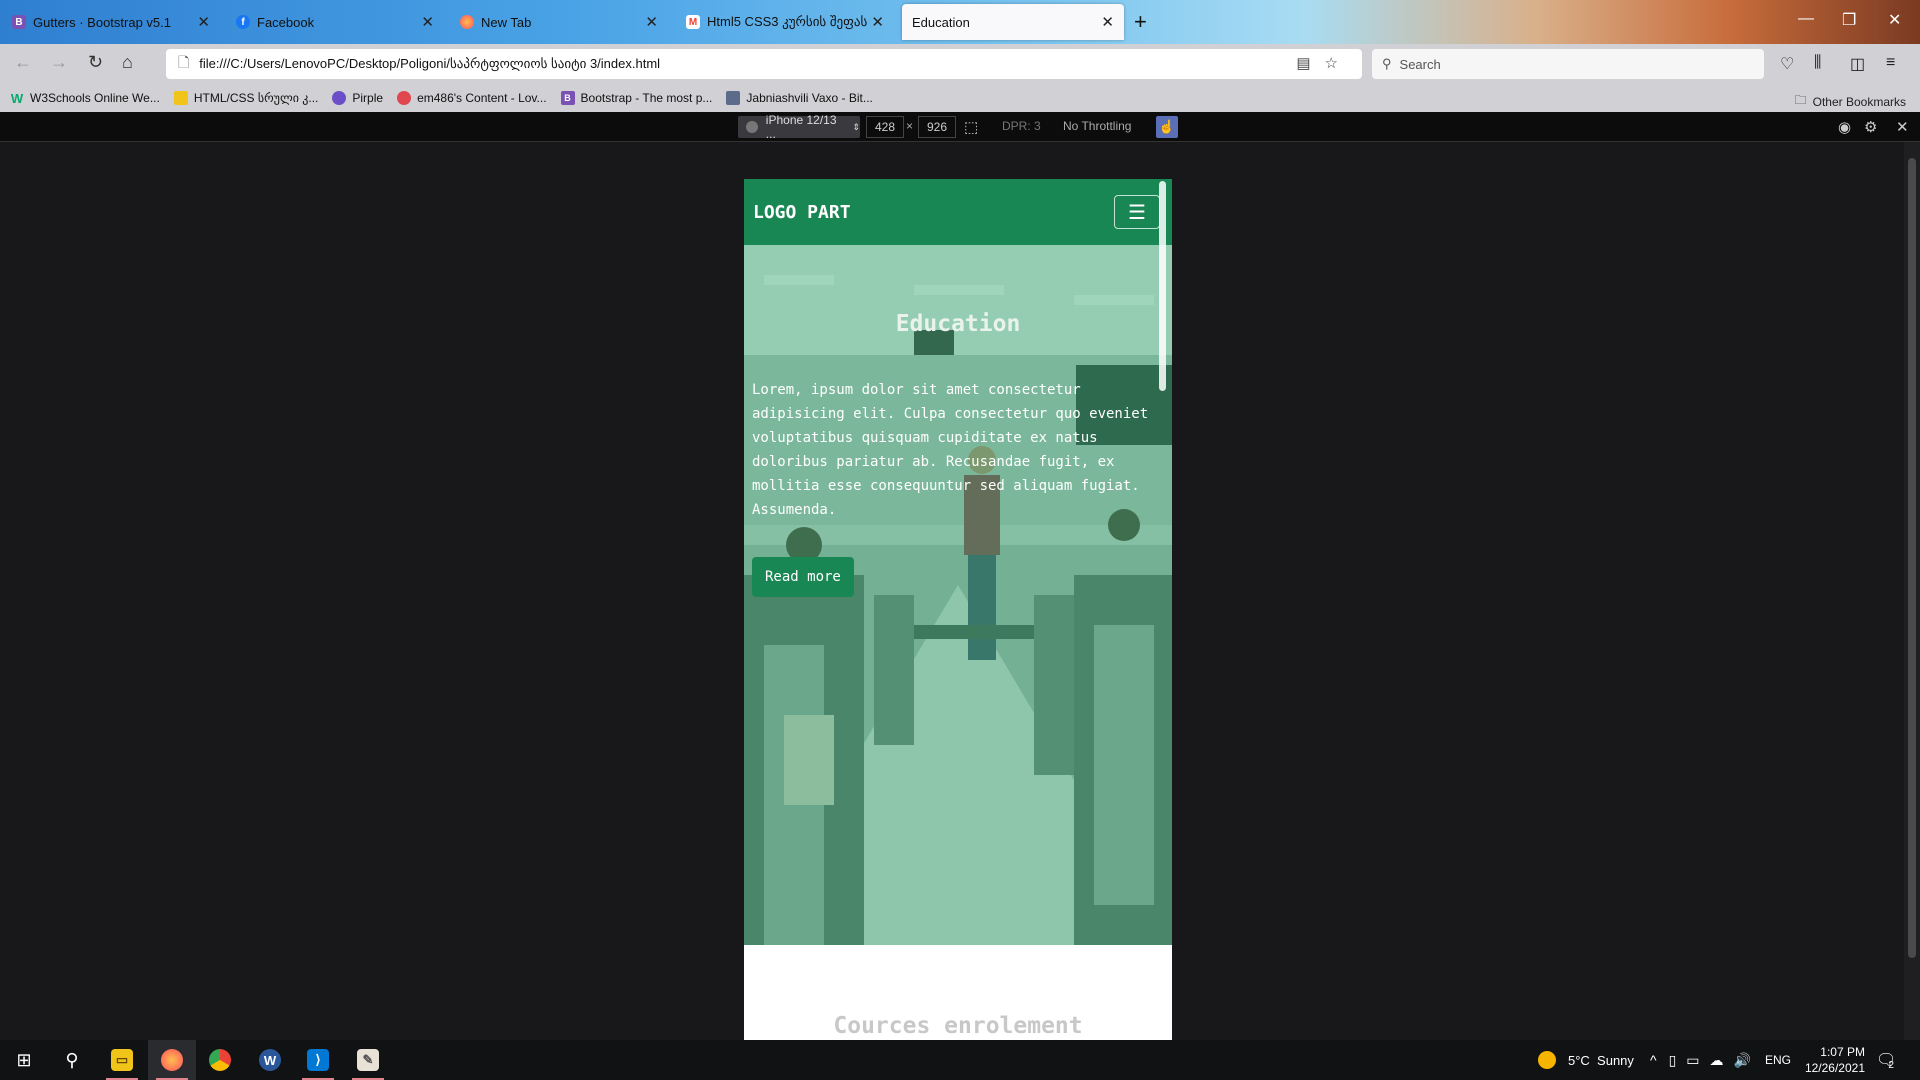  I want to click on firefox-icon, so click(172, 1060).